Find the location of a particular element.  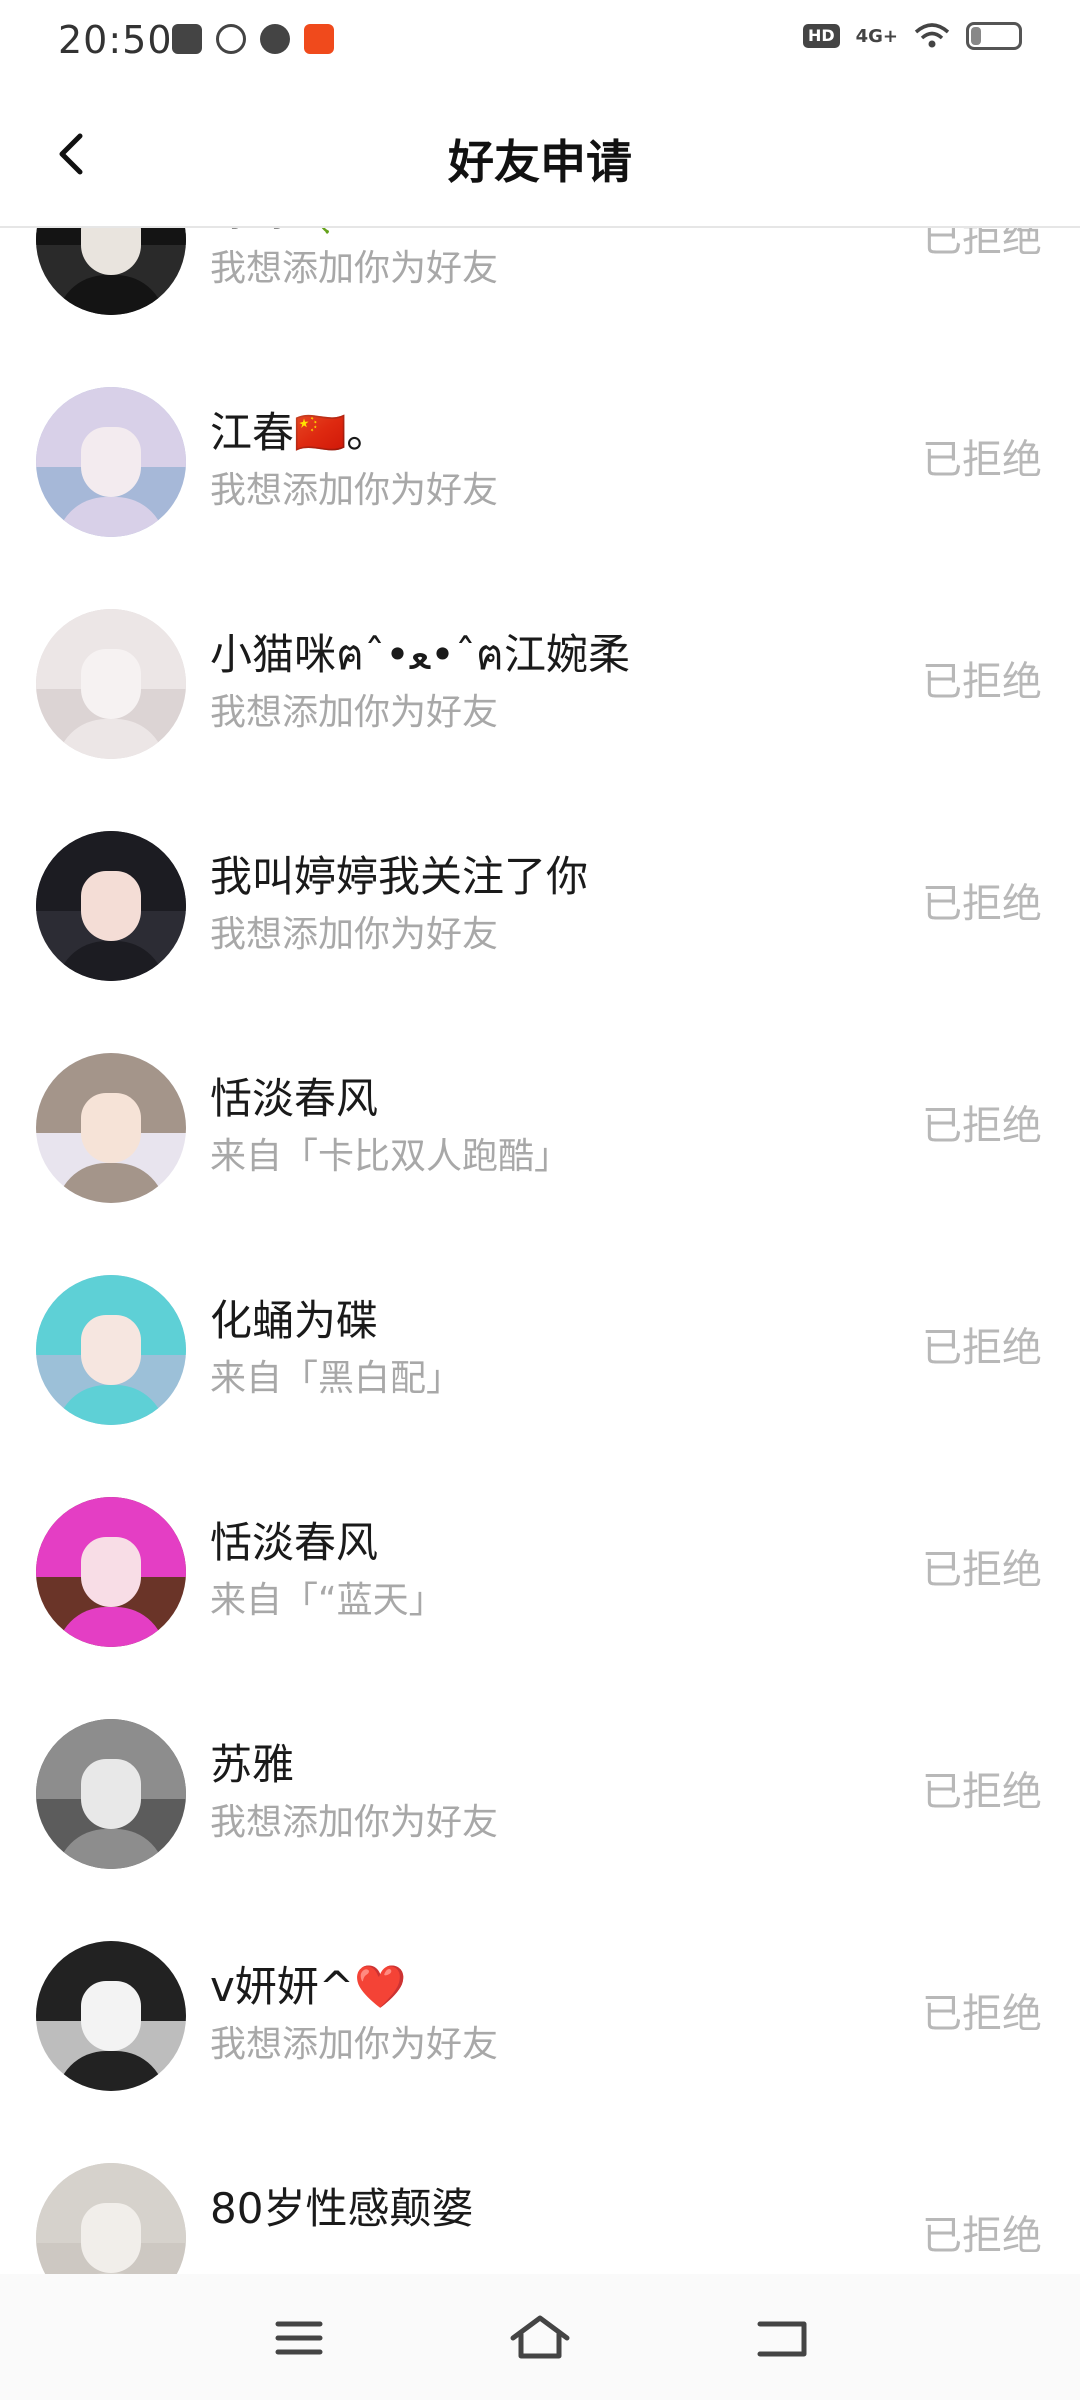

friend-request-item: 80岁性感颠婆已拒绝 is located at coordinates (540, 2200).